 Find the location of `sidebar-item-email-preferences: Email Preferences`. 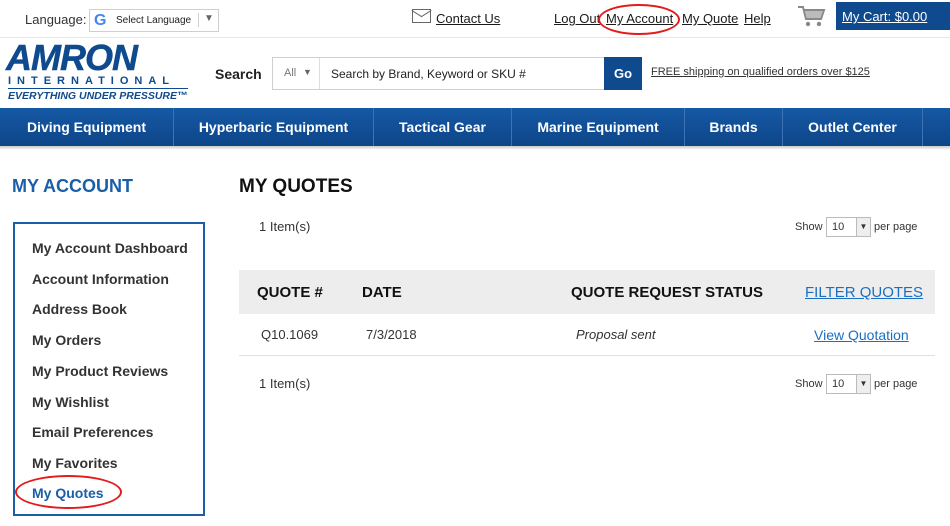

sidebar-item-email-preferences: Email Preferences is located at coordinates (92, 432).